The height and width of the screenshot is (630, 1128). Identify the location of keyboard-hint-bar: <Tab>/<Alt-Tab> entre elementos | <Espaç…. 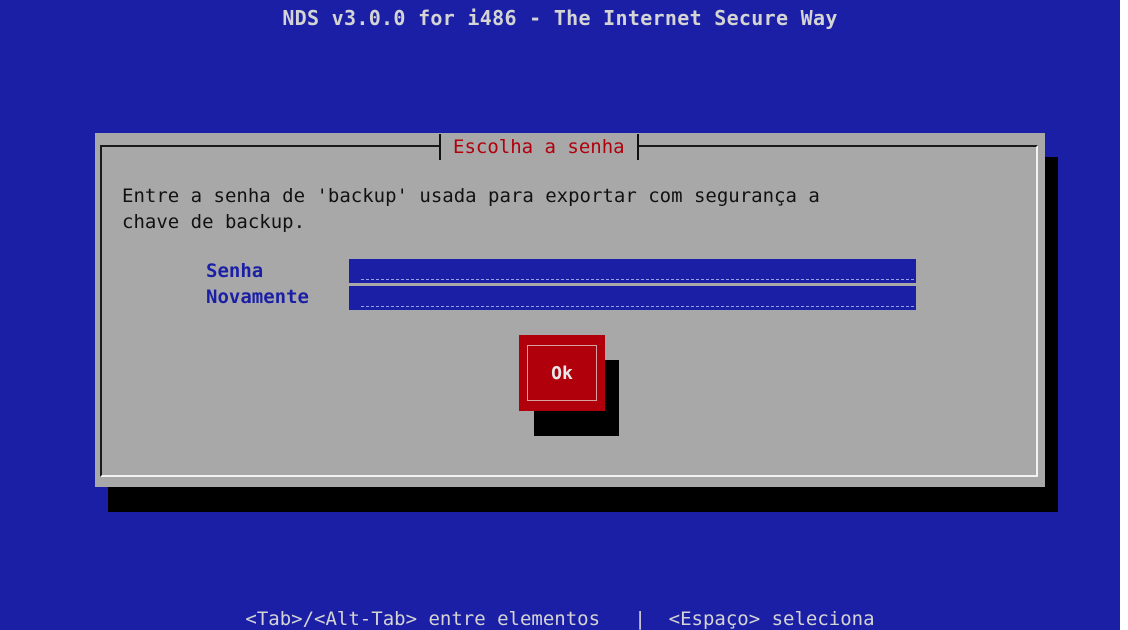
(560, 619).